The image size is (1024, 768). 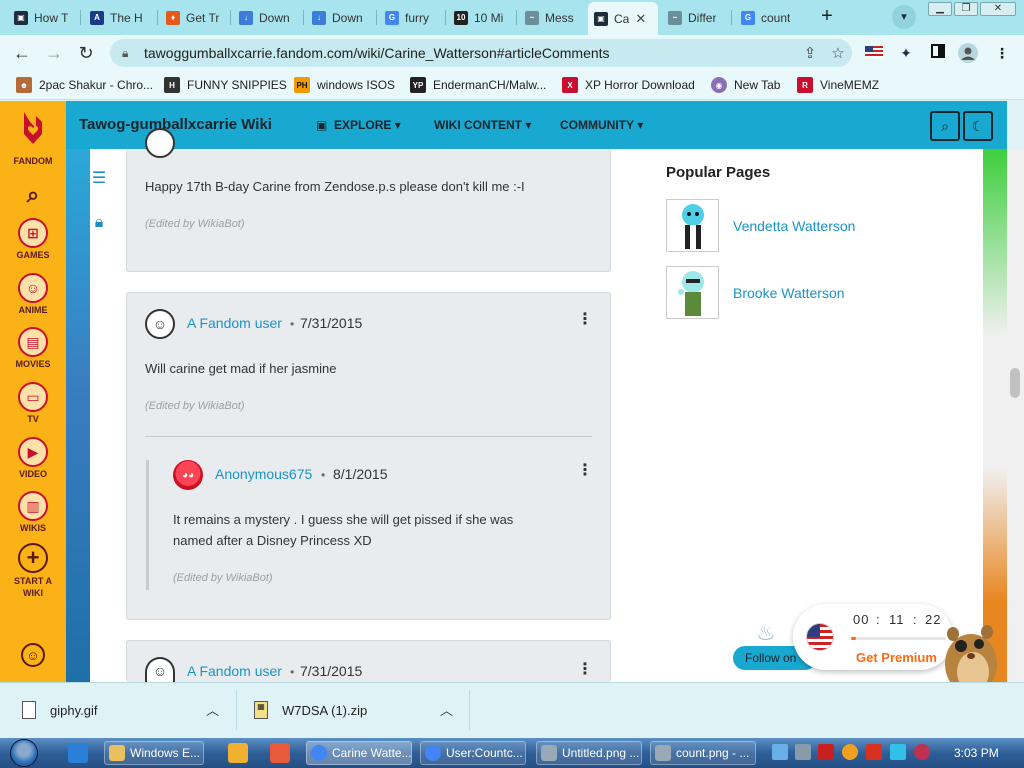 What do you see at coordinates (898, 752) in the screenshot?
I see `tray-monitor-icon` at bounding box center [898, 752].